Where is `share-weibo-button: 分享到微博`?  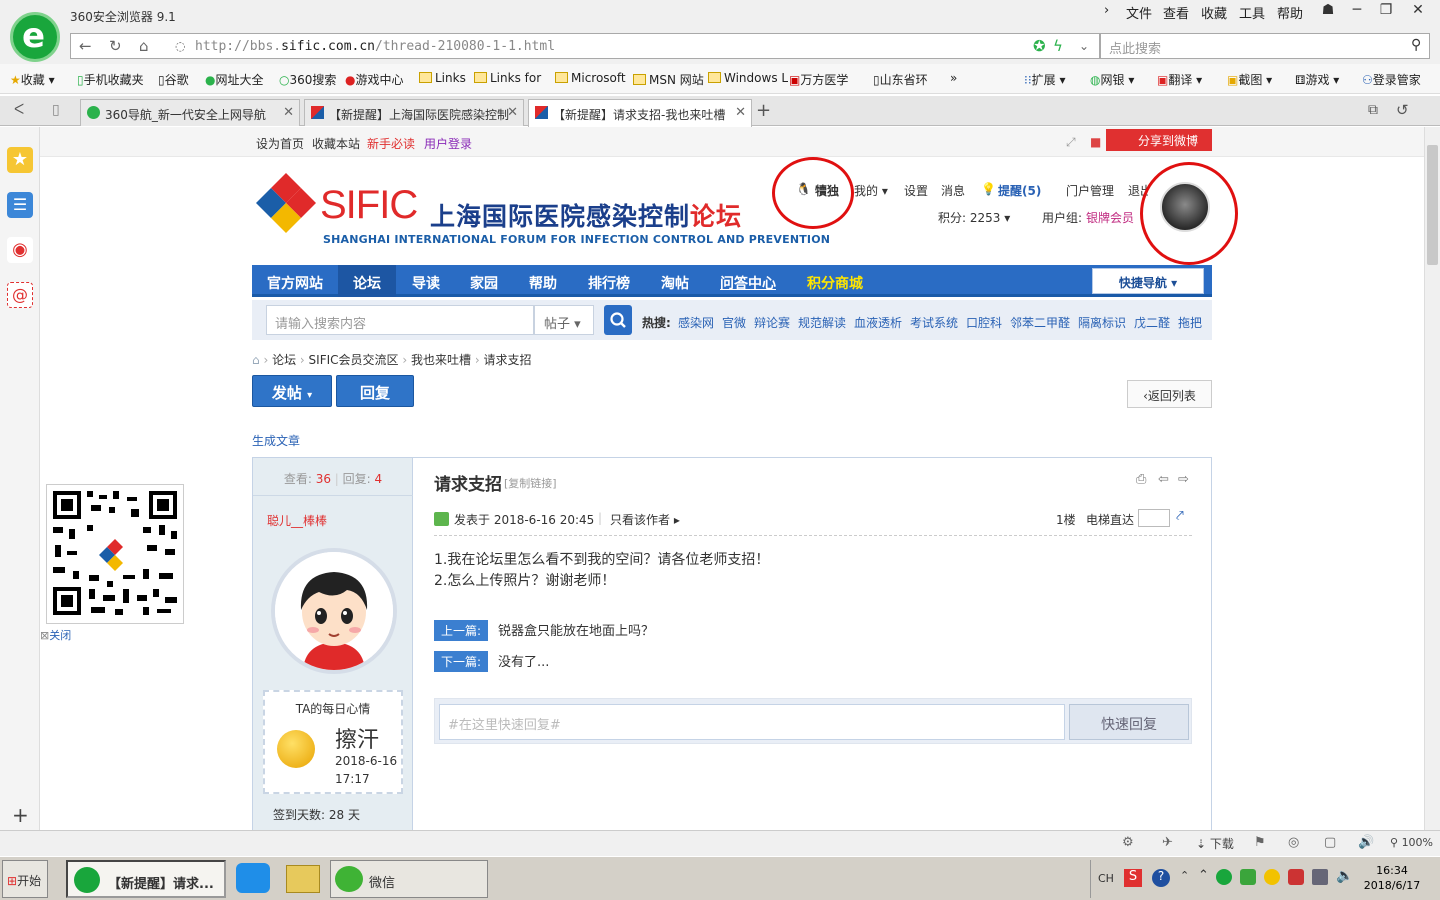
share-weibo-button: 分享到微博 is located at coordinates (1159, 140).